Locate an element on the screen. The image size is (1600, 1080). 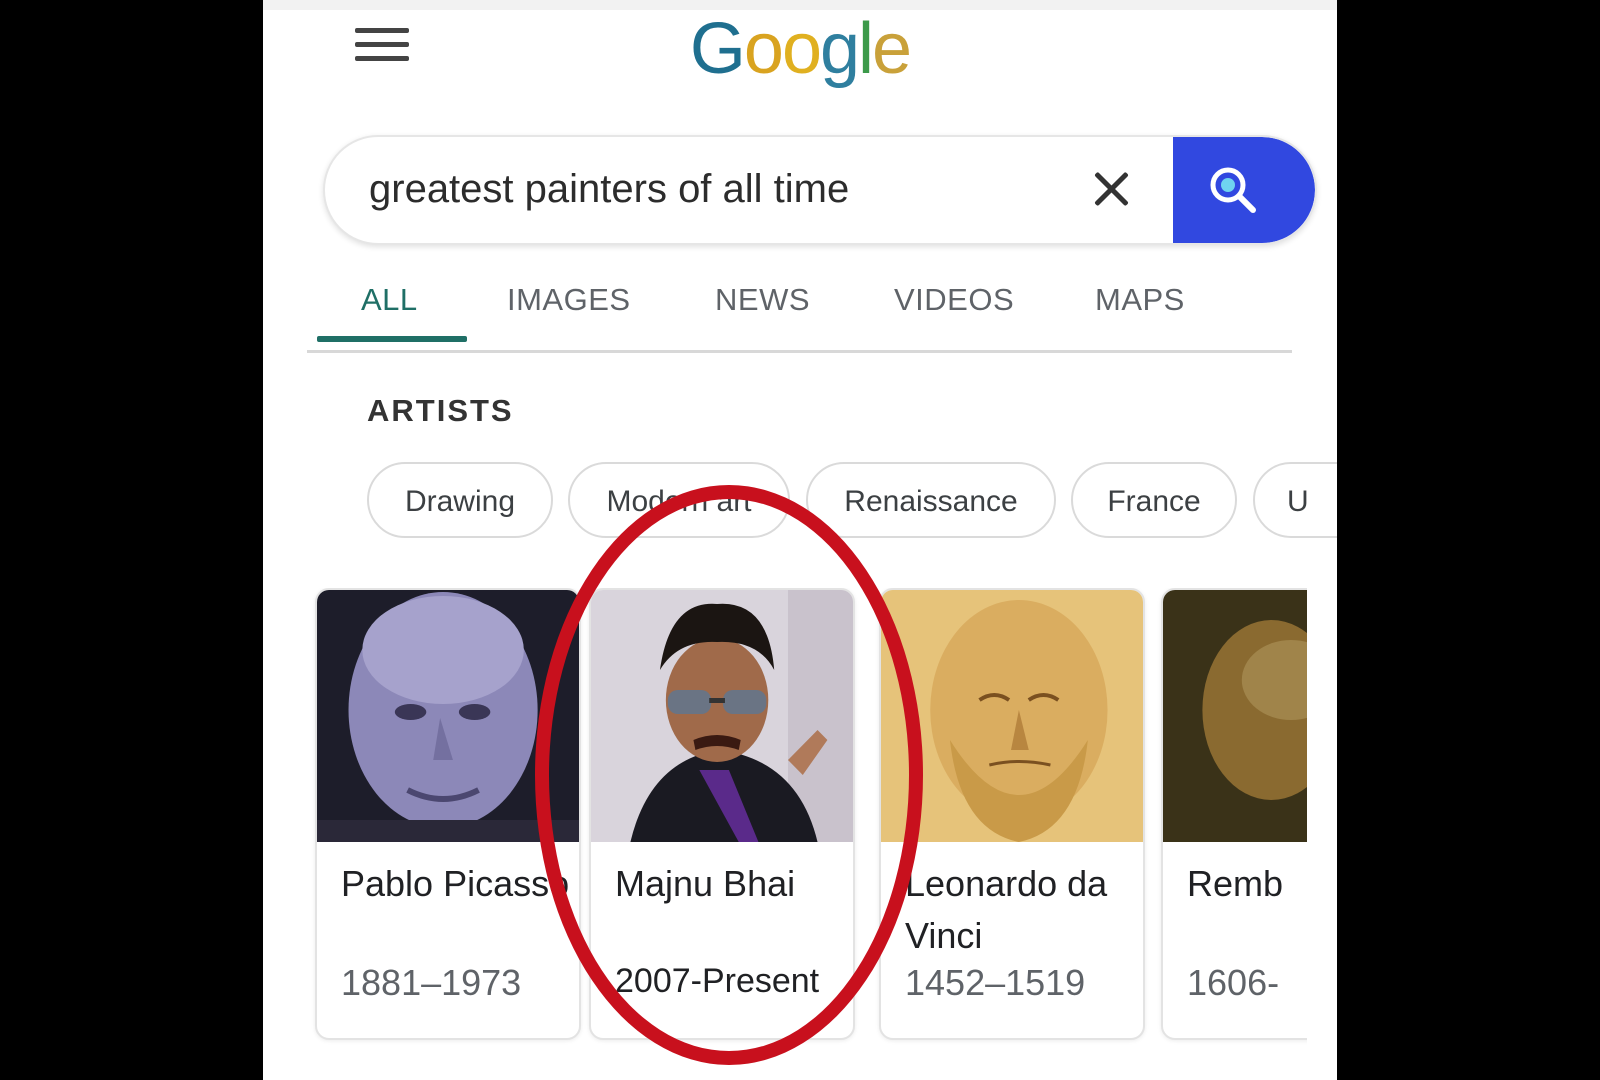
artist-name: Remb is located at coordinates (1235, 883).